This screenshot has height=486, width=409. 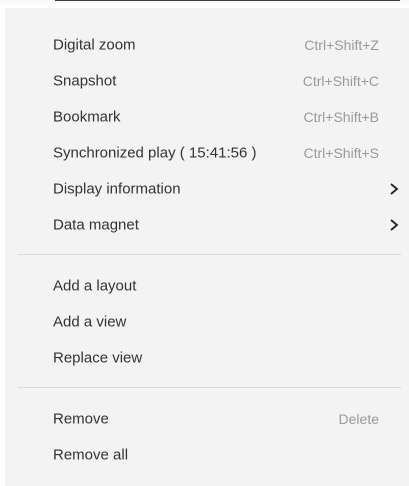 What do you see at coordinates (87, 117) in the screenshot?
I see `menu-item-label: Bookmark` at bounding box center [87, 117].